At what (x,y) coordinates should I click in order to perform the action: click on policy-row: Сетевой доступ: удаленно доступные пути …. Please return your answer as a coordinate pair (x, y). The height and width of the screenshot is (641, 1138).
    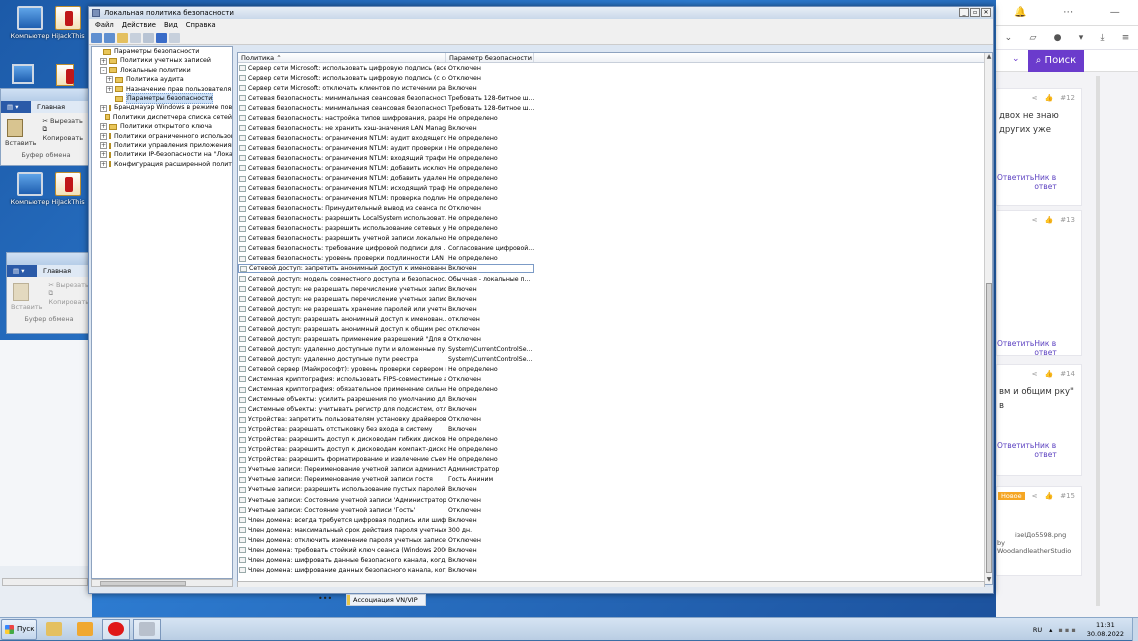
    Looking at the image, I should click on (615, 359).